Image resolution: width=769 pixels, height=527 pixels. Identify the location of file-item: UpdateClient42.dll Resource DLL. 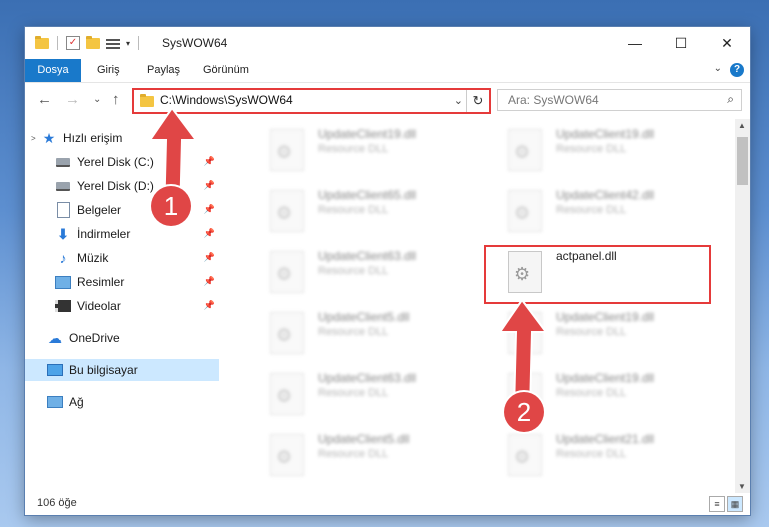
(598, 208).